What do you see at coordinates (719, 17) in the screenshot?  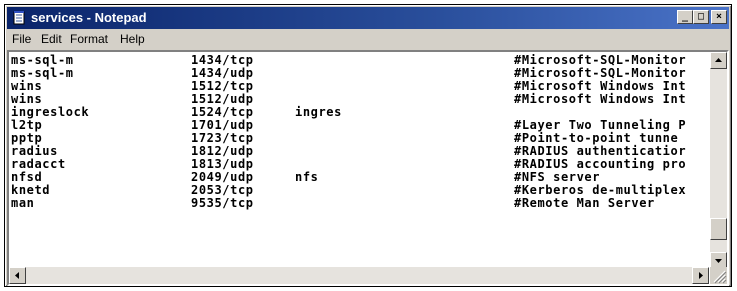 I see `close-button: ×` at bounding box center [719, 17].